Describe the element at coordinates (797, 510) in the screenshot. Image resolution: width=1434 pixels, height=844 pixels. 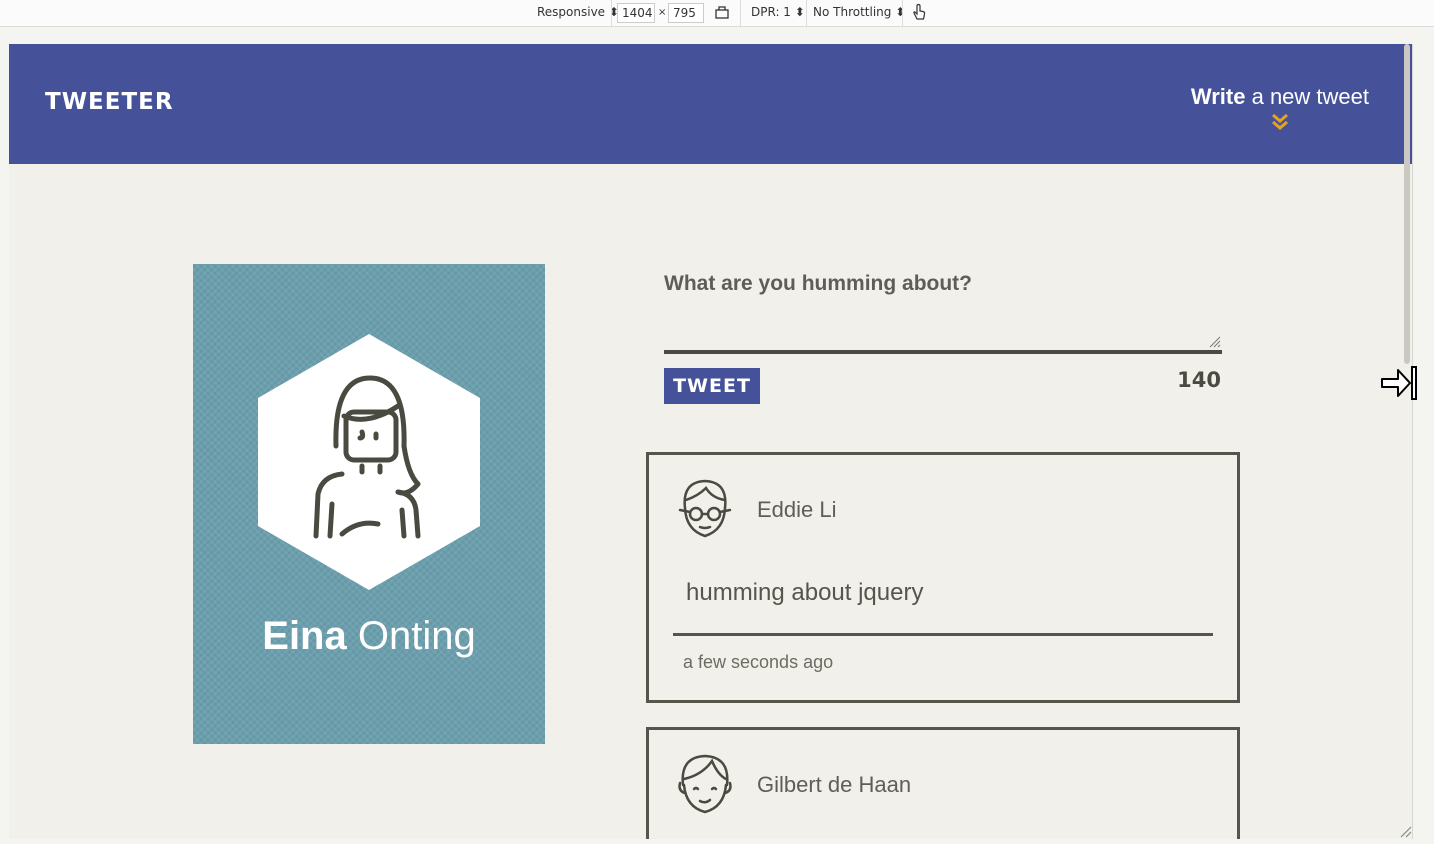
I see `tweet-author: Eddie Li` at that location.